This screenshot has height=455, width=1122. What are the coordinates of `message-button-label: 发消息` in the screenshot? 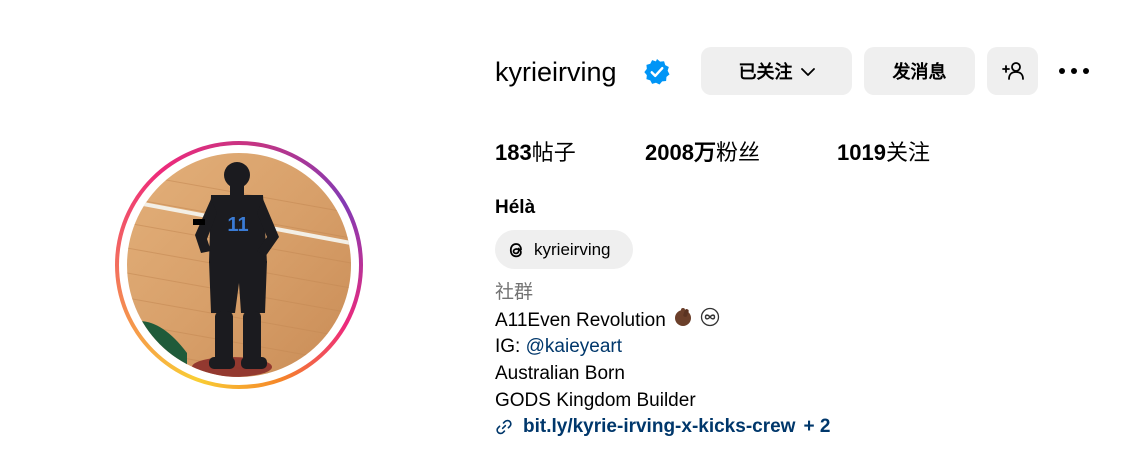 It's located at (919, 72).